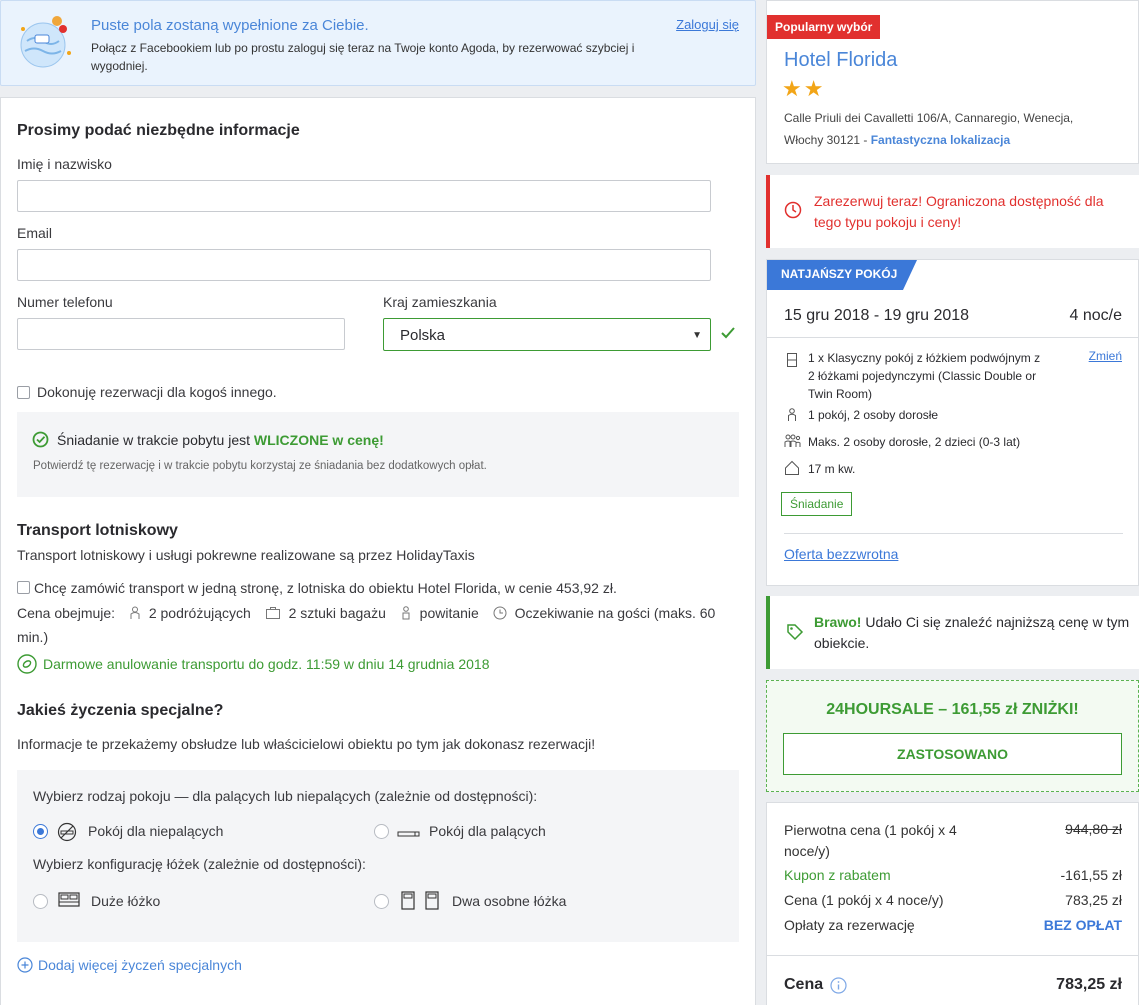  I want to click on promo-applied-button: ZASTOSOWANO, so click(952, 754).